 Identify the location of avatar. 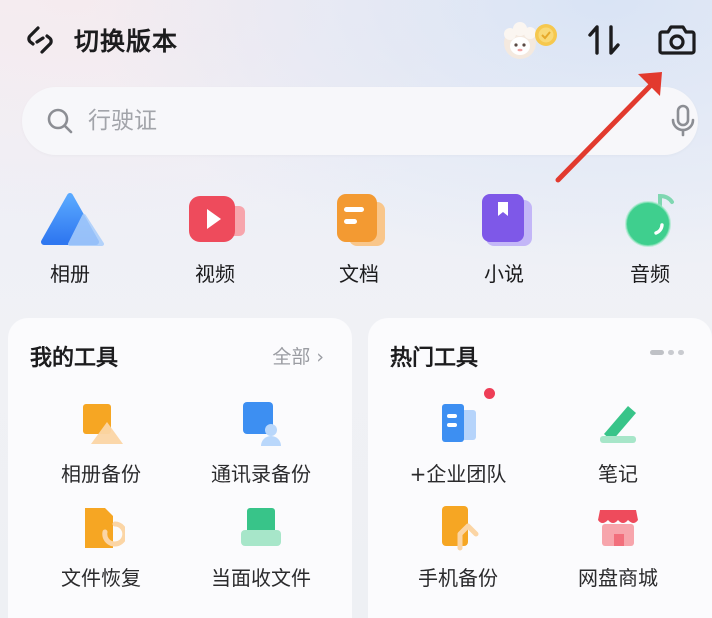
(533, 41).